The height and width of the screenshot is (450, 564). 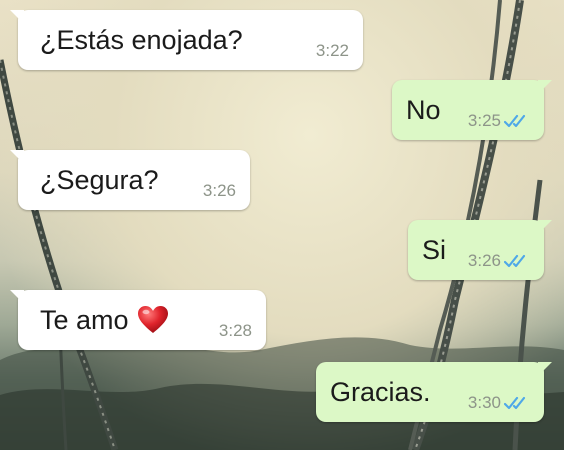 I want to click on heart-icon, so click(x=152, y=319).